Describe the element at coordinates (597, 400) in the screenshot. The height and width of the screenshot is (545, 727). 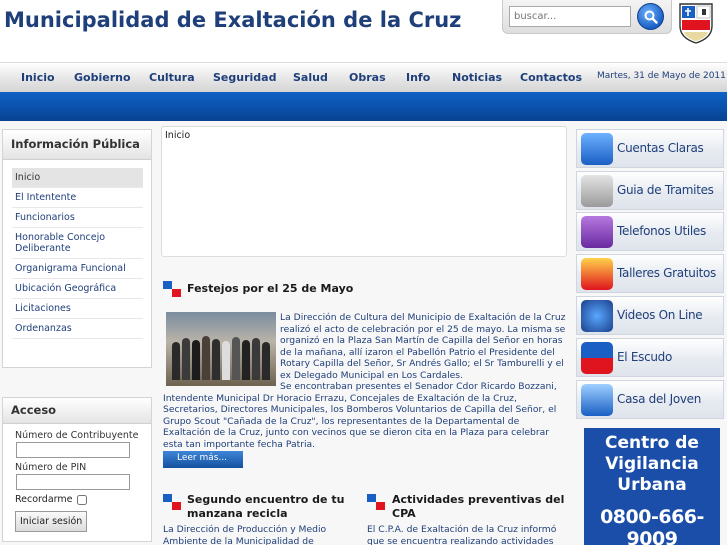
I see `house-icon` at that location.